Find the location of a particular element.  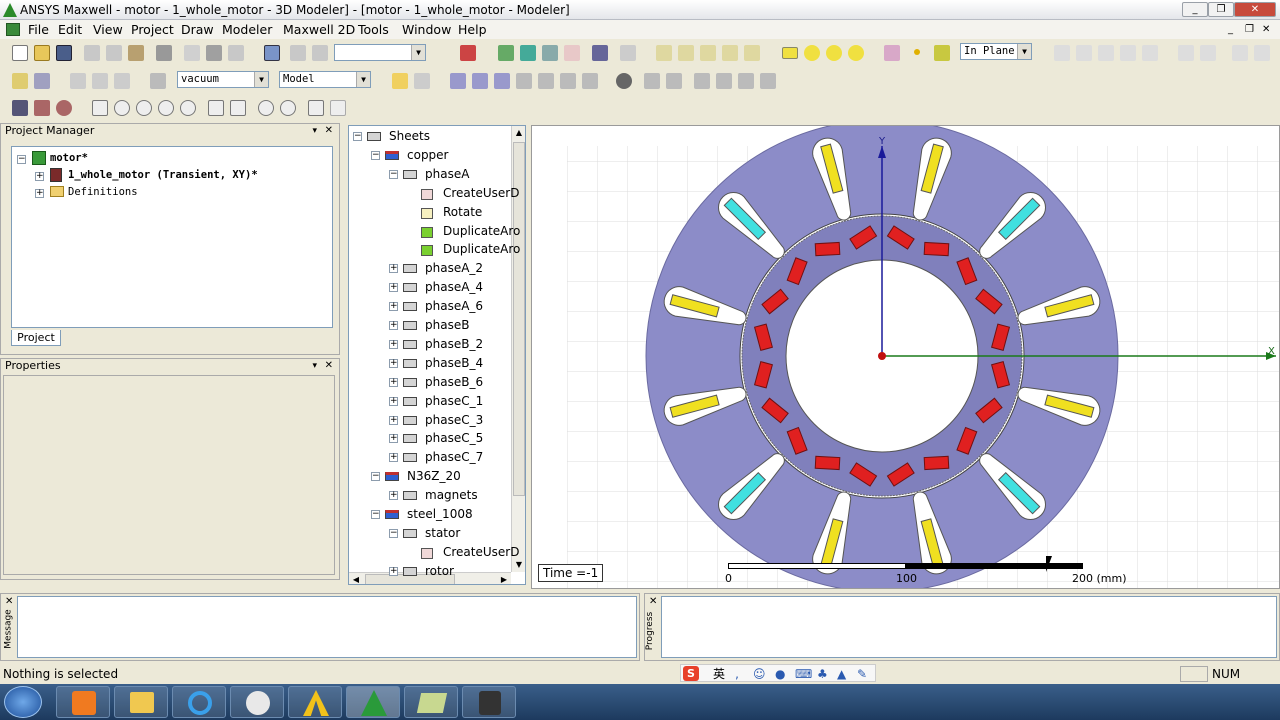

mdi-close: ✕ is located at coordinates (1266, 29).